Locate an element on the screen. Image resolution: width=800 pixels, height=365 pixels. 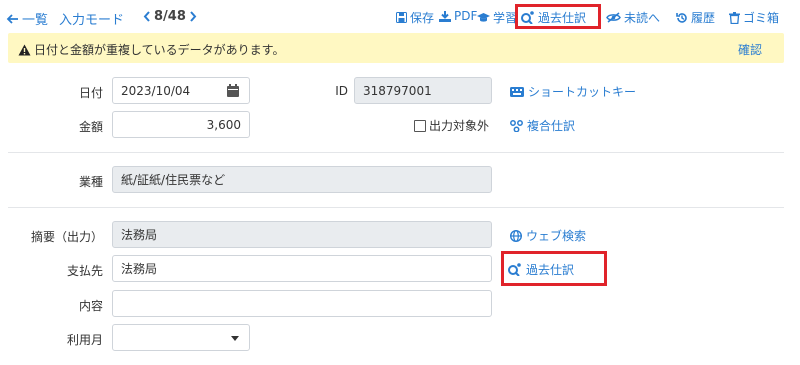
highlight-box-form is located at coordinates (554, 268).